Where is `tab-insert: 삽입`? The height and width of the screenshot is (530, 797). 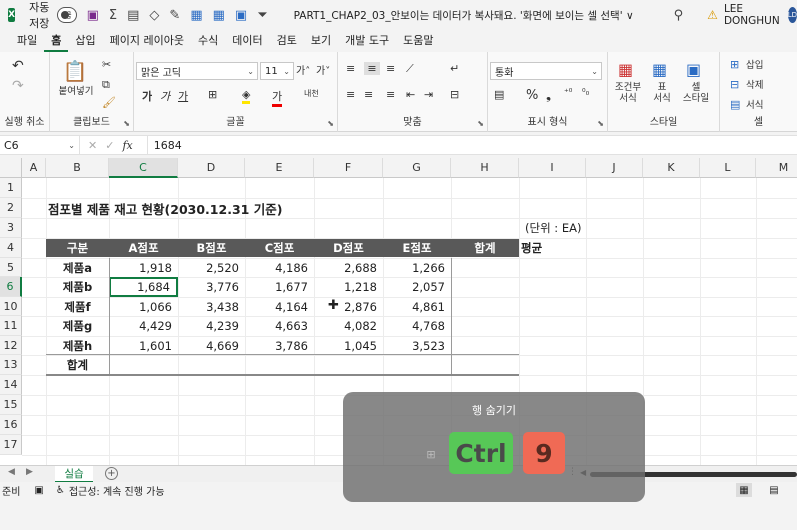 tab-insert: 삽입 is located at coordinates (85, 42).